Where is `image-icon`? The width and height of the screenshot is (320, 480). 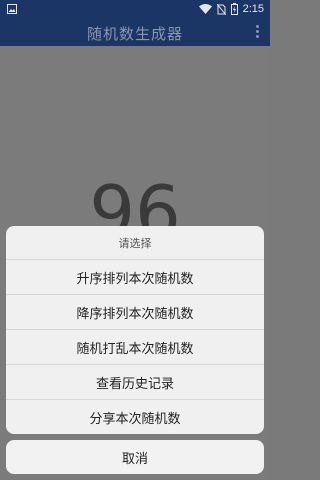 image-icon is located at coordinates (12, 9).